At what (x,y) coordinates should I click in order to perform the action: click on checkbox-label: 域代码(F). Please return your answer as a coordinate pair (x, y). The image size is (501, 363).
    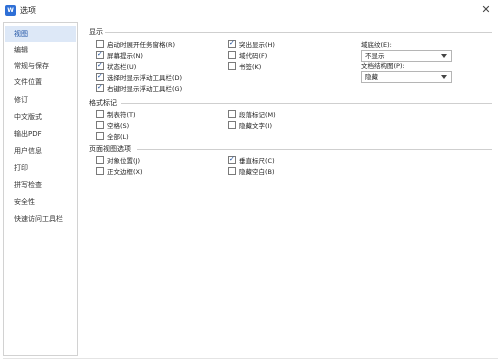
    Looking at the image, I should click on (253, 56).